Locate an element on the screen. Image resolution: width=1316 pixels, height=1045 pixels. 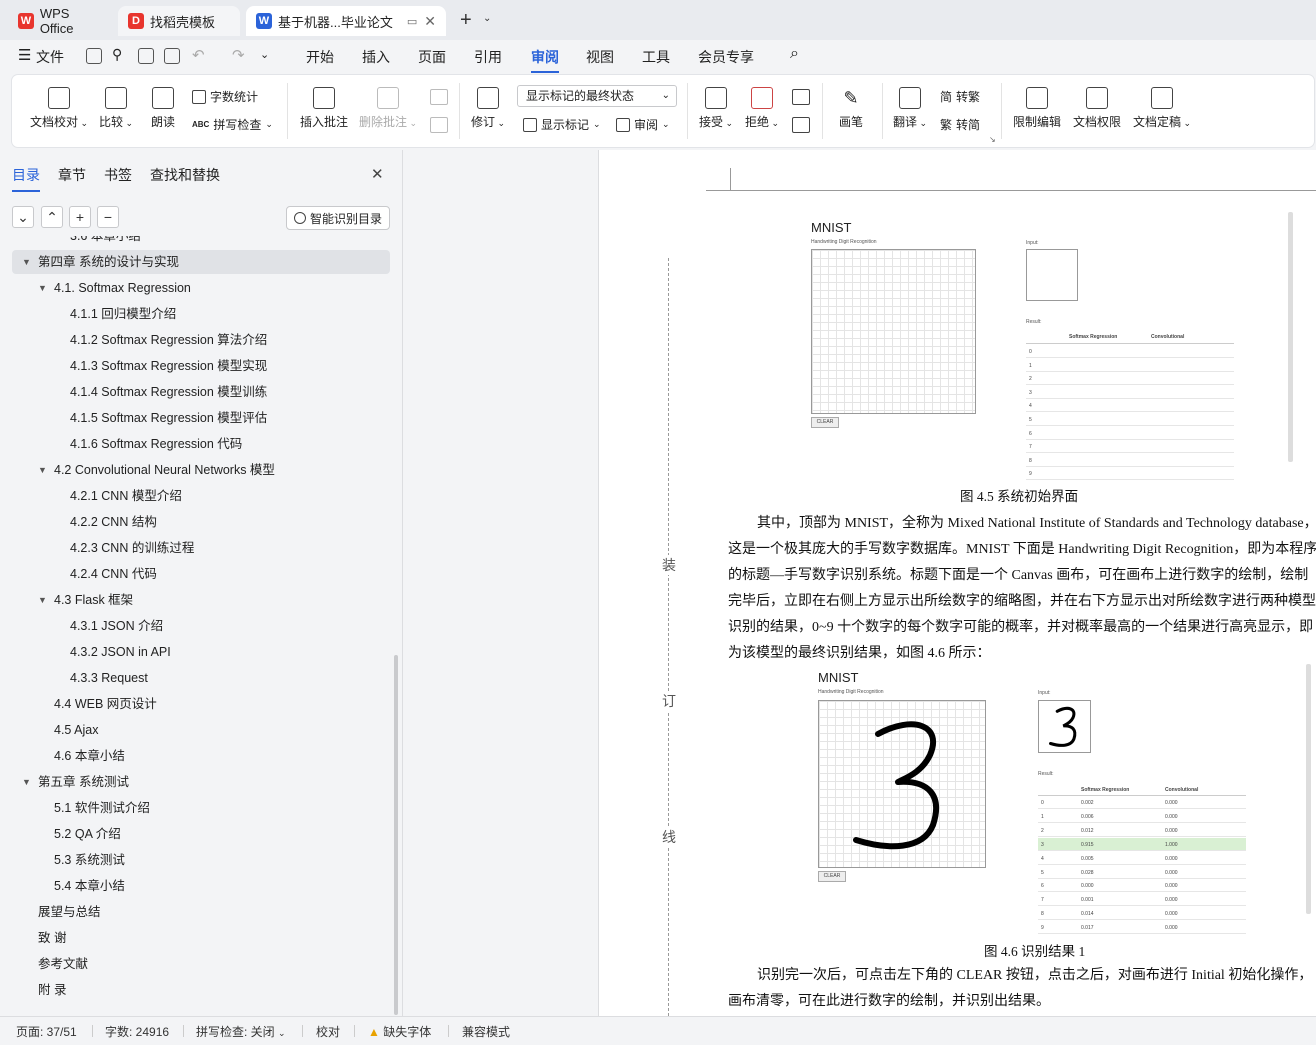
menu-home: 开始 is located at coordinates (320, 57).